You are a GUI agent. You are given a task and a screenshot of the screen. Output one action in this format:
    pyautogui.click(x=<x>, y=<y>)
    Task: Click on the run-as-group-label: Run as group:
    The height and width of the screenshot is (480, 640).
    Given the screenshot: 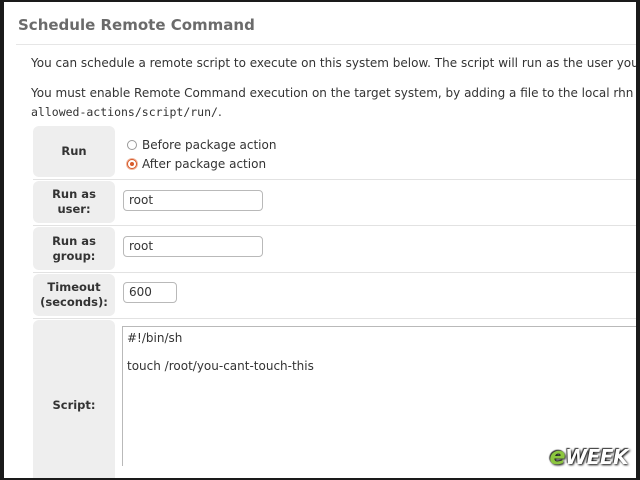 What is the action you would take?
    pyautogui.click(x=74, y=248)
    